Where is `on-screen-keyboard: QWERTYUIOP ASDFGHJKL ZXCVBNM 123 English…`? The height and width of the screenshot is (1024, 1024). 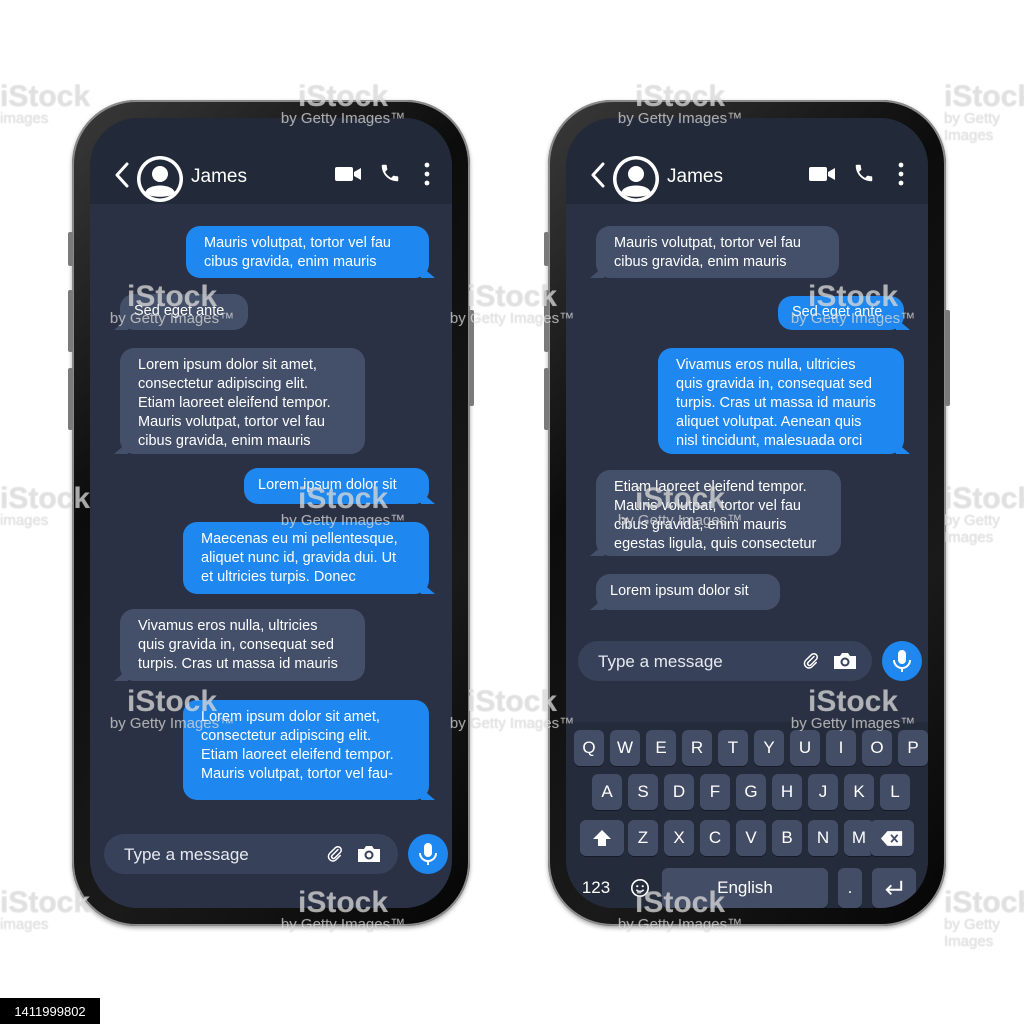 on-screen-keyboard: QWERTYUIOP ASDFGHJKL ZXCVBNM 123 English… is located at coordinates (747, 815).